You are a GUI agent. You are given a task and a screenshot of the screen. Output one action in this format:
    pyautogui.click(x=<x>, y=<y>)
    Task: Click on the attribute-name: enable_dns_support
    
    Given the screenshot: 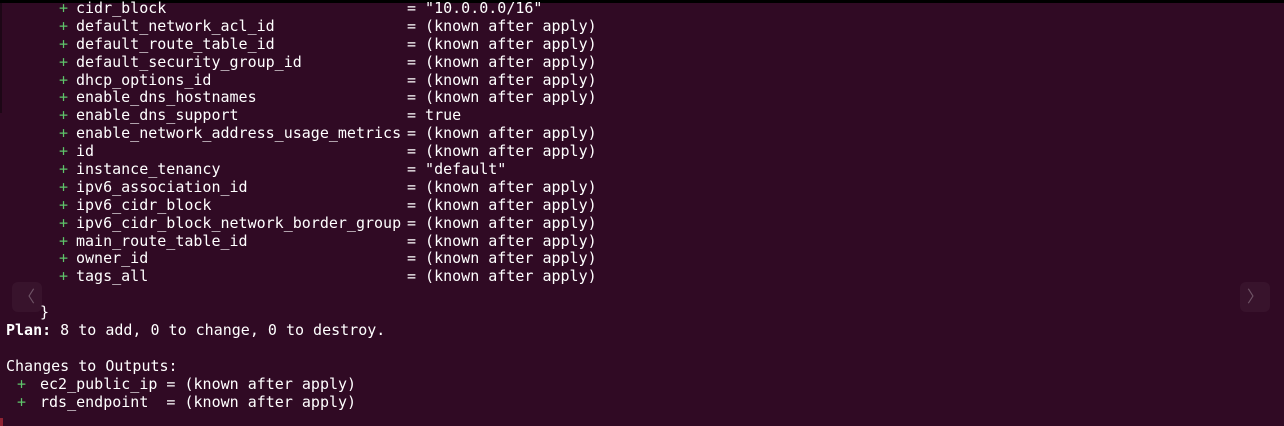 What is the action you would take?
    pyautogui.click(x=157, y=115)
    